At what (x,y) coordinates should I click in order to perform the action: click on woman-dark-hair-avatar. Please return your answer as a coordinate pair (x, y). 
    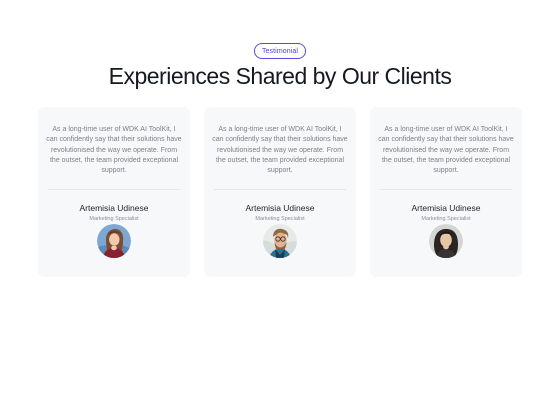
    Looking at the image, I should click on (446, 241).